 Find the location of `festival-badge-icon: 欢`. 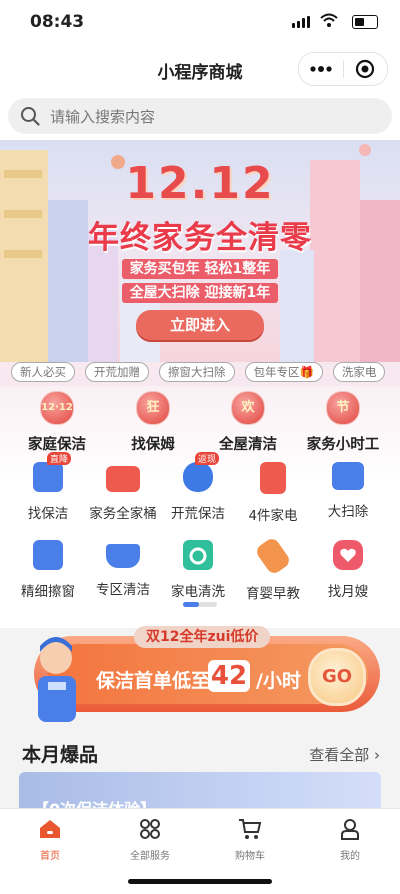

festival-badge-icon: 欢 is located at coordinates (248, 408).